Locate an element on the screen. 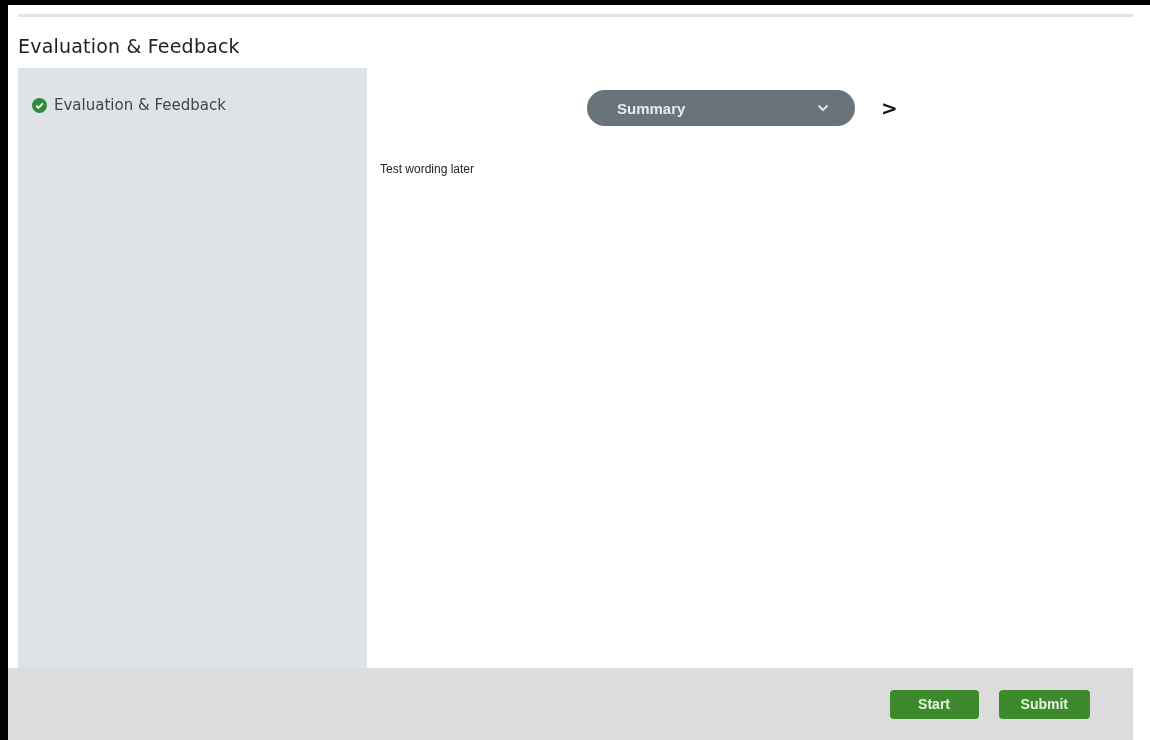 The height and width of the screenshot is (740, 1150). section-dropdown: Summary is located at coordinates (721, 108).